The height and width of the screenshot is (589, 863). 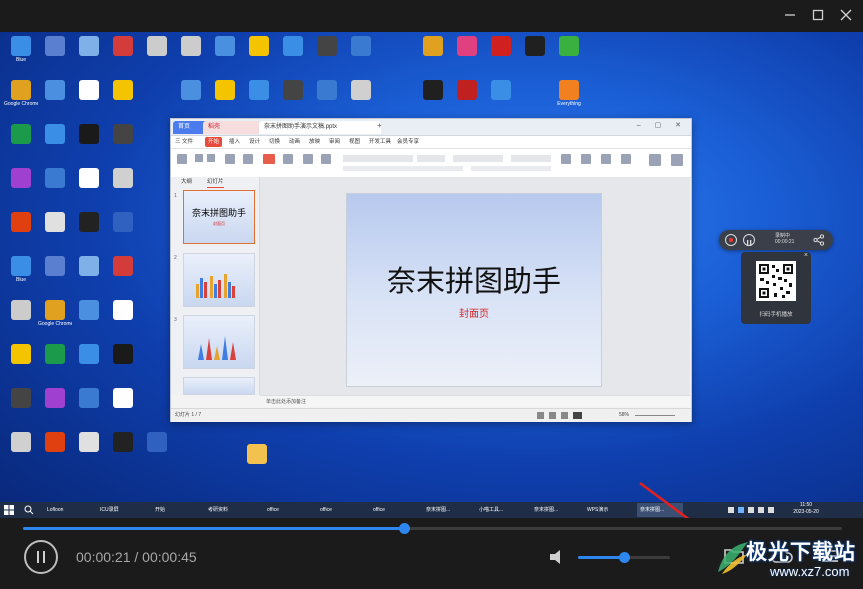 I want to click on taskbar-item: 考研资料, so click(x=233, y=510).